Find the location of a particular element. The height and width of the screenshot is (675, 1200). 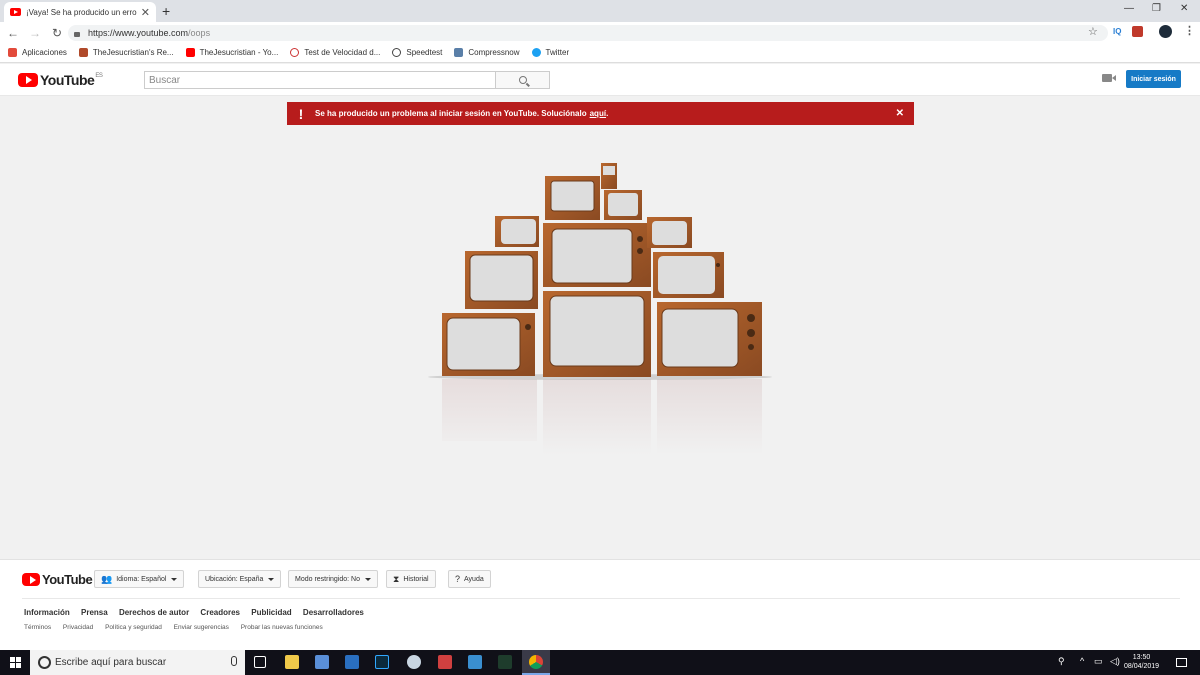

extension-iq-icon: IQ is located at coordinates (1117, 31).